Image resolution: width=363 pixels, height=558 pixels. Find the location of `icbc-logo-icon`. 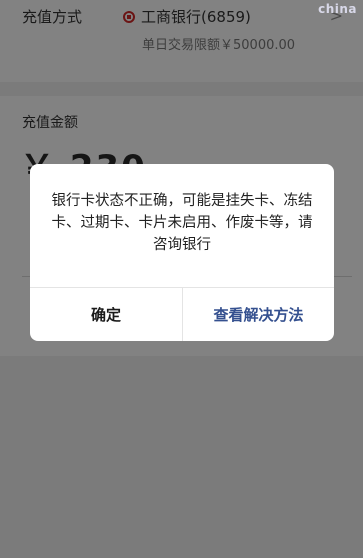

icbc-logo-icon is located at coordinates (129, 16).